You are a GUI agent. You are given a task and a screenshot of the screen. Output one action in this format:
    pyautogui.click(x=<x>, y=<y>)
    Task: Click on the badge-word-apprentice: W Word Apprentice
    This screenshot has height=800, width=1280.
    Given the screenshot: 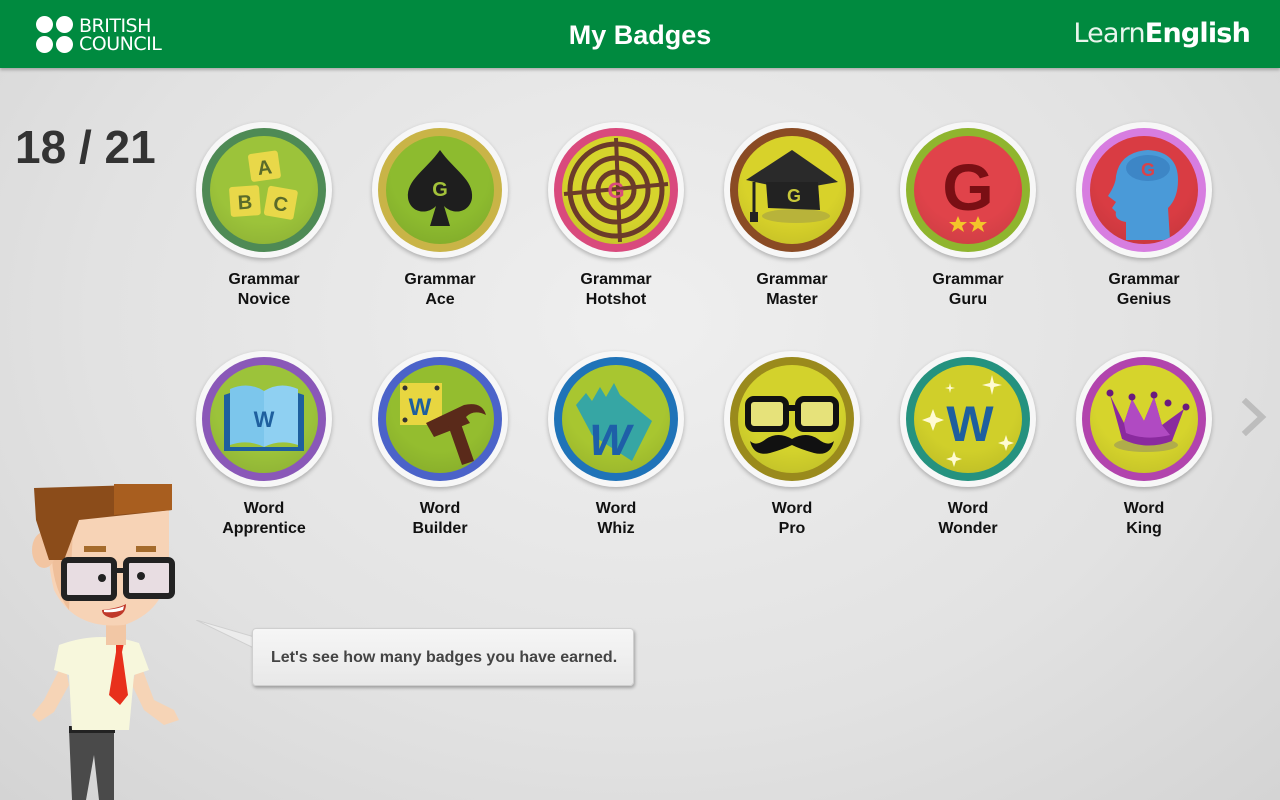 What is the action you would take?
    pyautogui.click(x=264, y=445)
    